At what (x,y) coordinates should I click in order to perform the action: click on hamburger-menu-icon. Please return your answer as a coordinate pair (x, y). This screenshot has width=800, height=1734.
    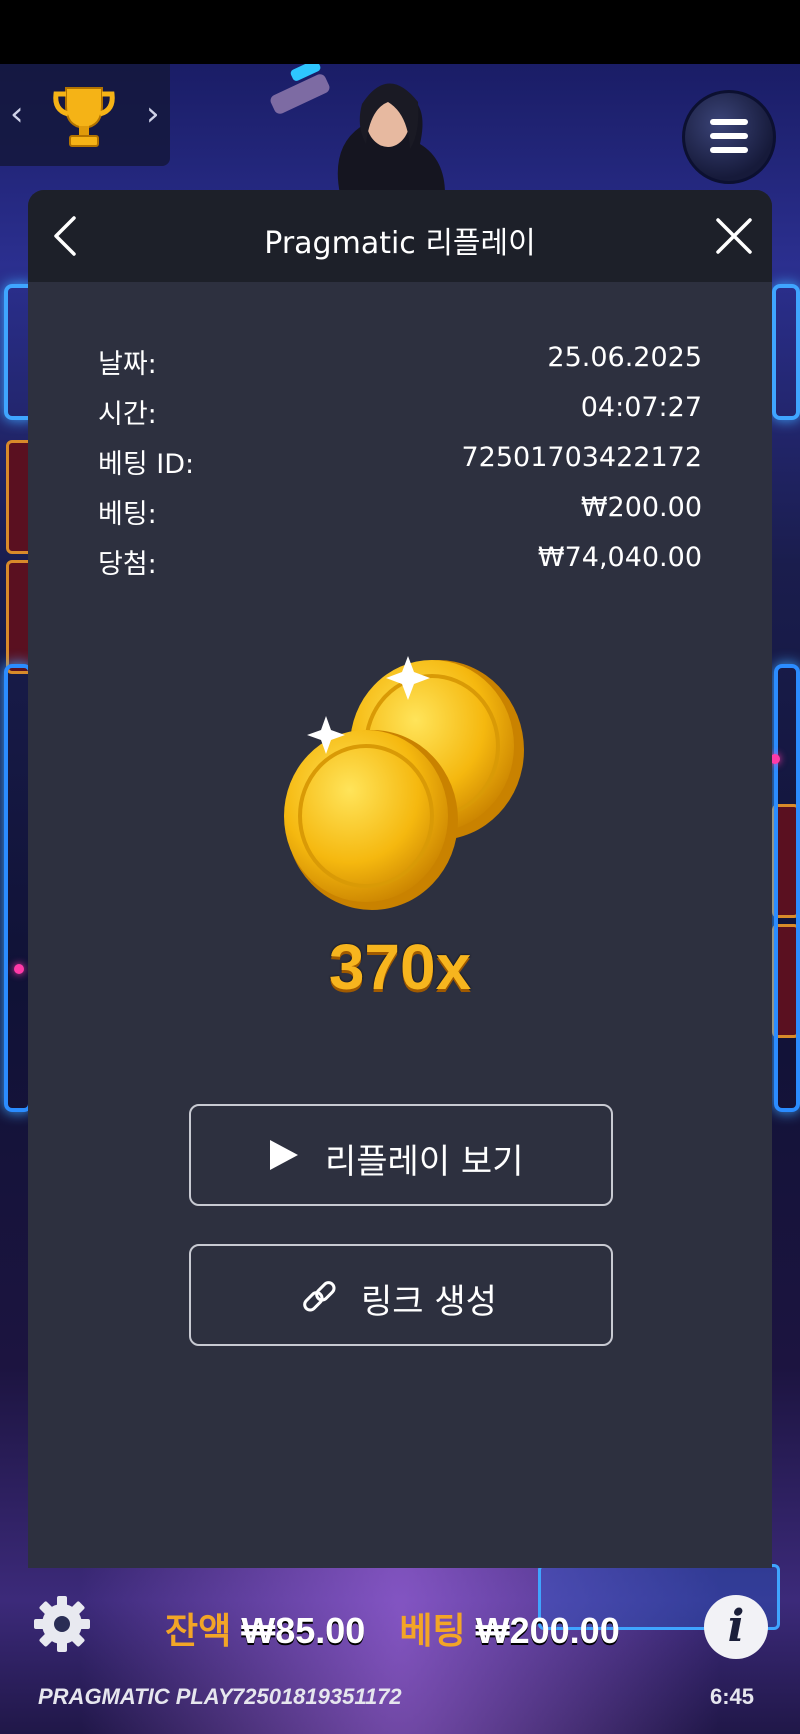
    Looking at the image, I should click on (729, 122).